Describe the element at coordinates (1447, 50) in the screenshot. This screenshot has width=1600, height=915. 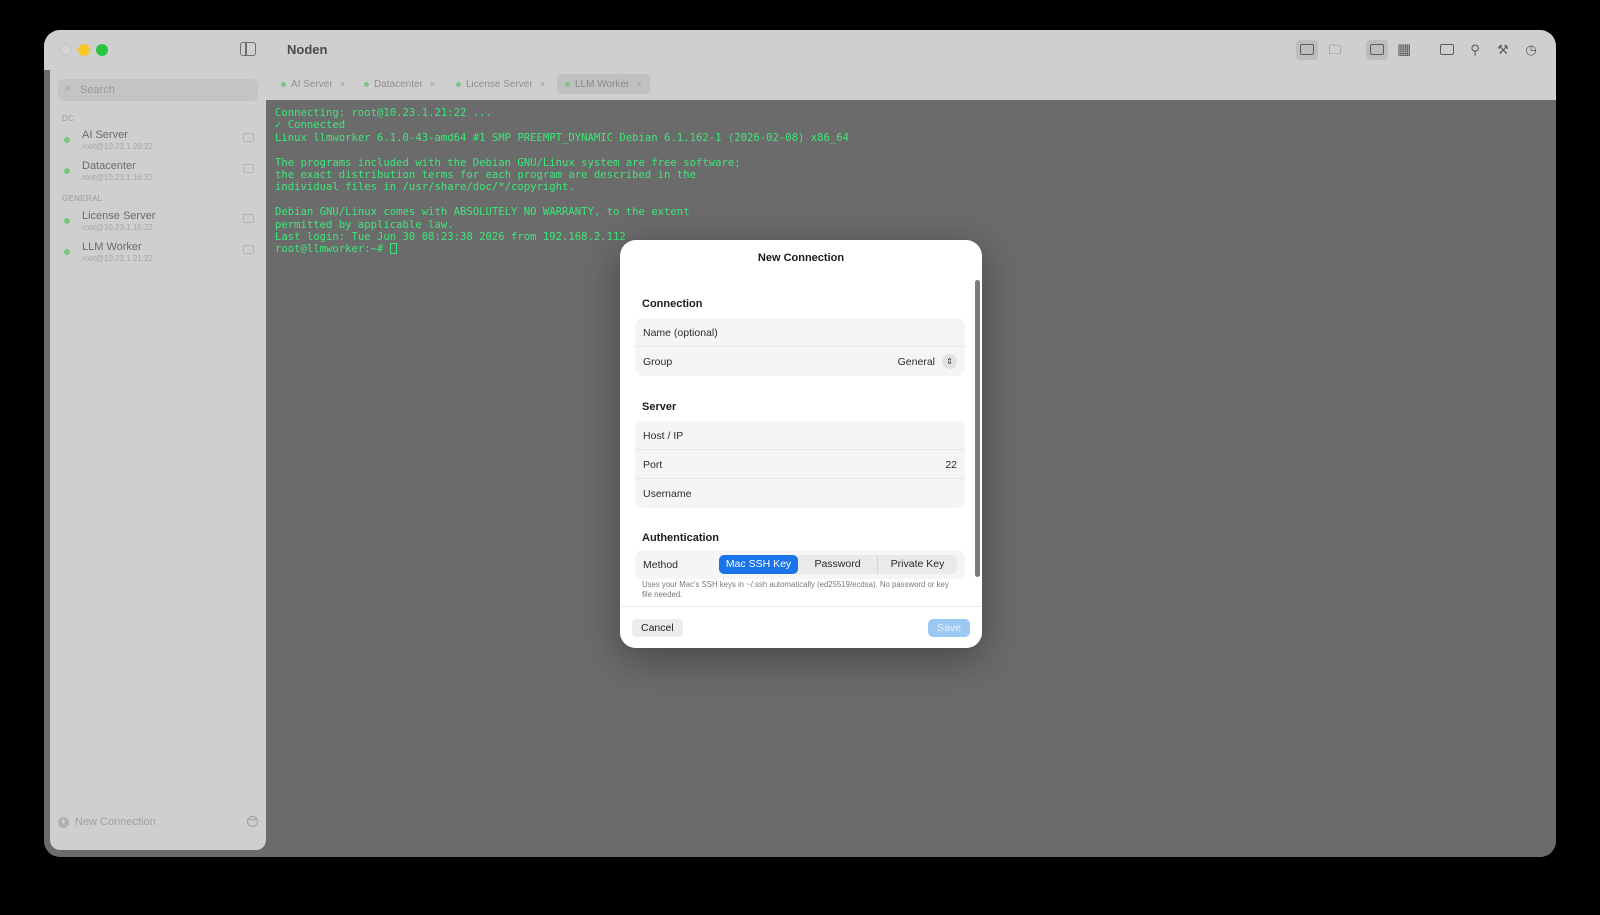
I see `command-palette-icon` at that location.